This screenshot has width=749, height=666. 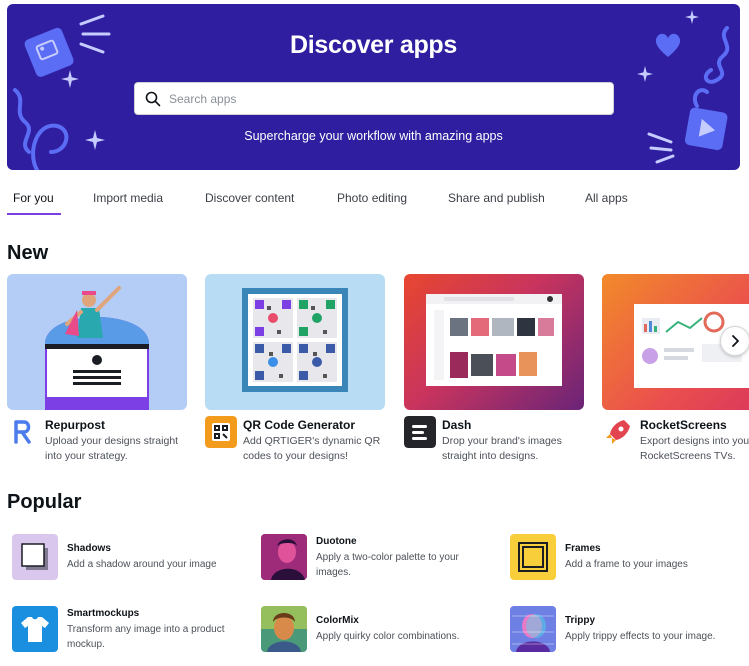 What do you see at coordinates (372, 200) in the screenshot?
I see `tab-photo-editing: Photo editing` at bounding box center [372, 200].